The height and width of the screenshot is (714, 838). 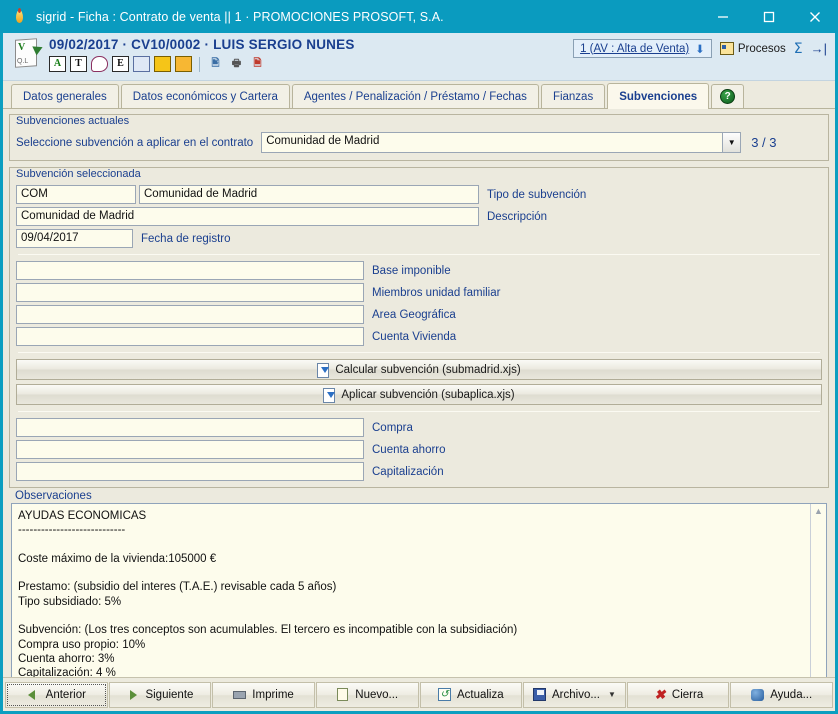 I want to click on scroll-up-arrow: ▲, so click(x=818, y=511).